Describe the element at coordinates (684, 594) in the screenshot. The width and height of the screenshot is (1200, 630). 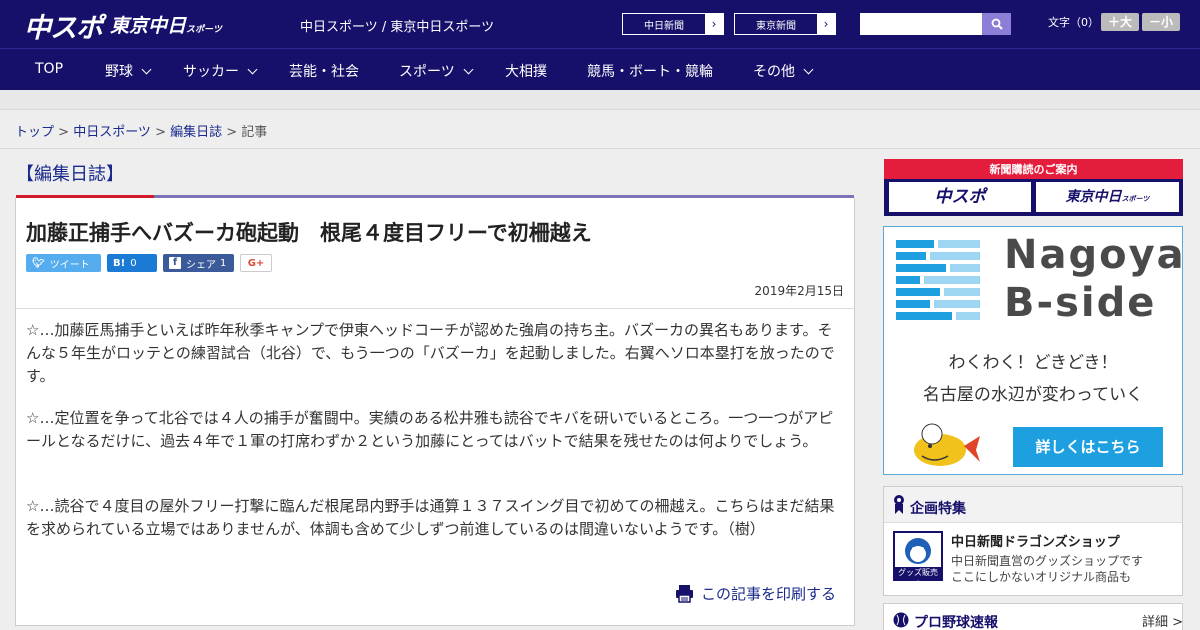
I see `printer-icon` at that location.